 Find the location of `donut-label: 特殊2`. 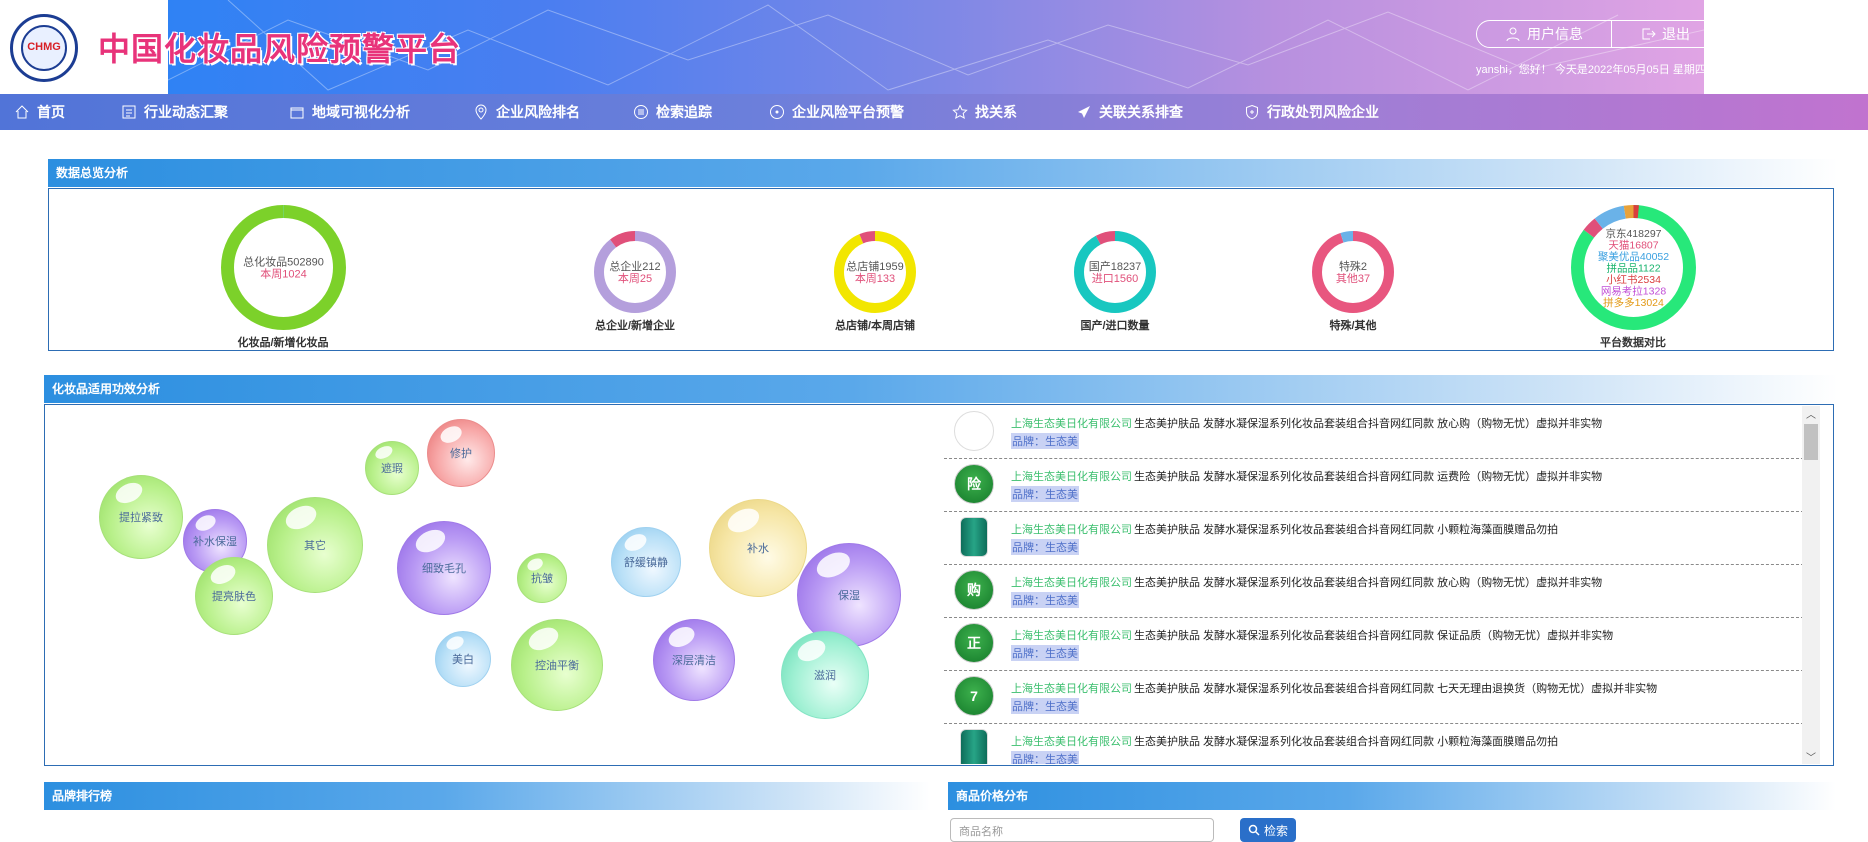

donut-label: 特殊2 is located at coordinates (1353, 266).